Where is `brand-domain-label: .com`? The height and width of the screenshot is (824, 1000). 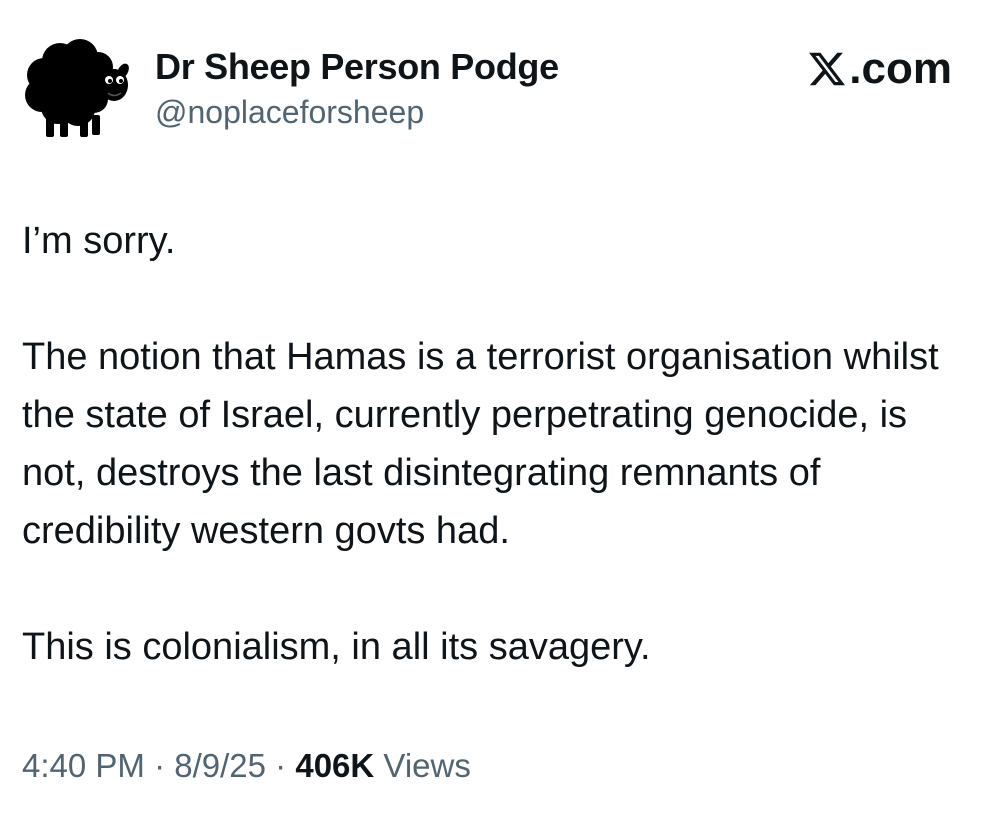 brand-domain-label: .com is located at coordinates (900, 68).